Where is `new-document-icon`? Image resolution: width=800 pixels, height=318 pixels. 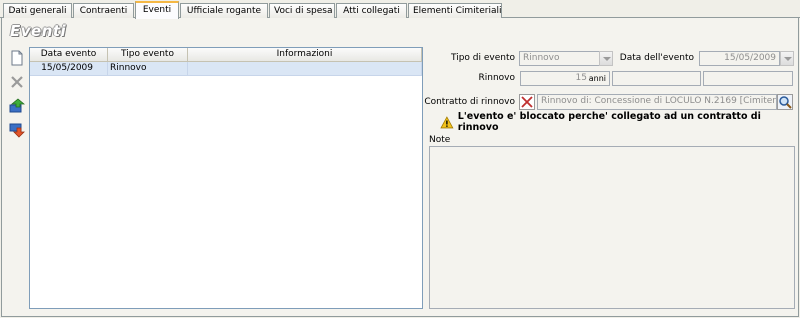
new-document-icon is located at coordinates (17, 58).